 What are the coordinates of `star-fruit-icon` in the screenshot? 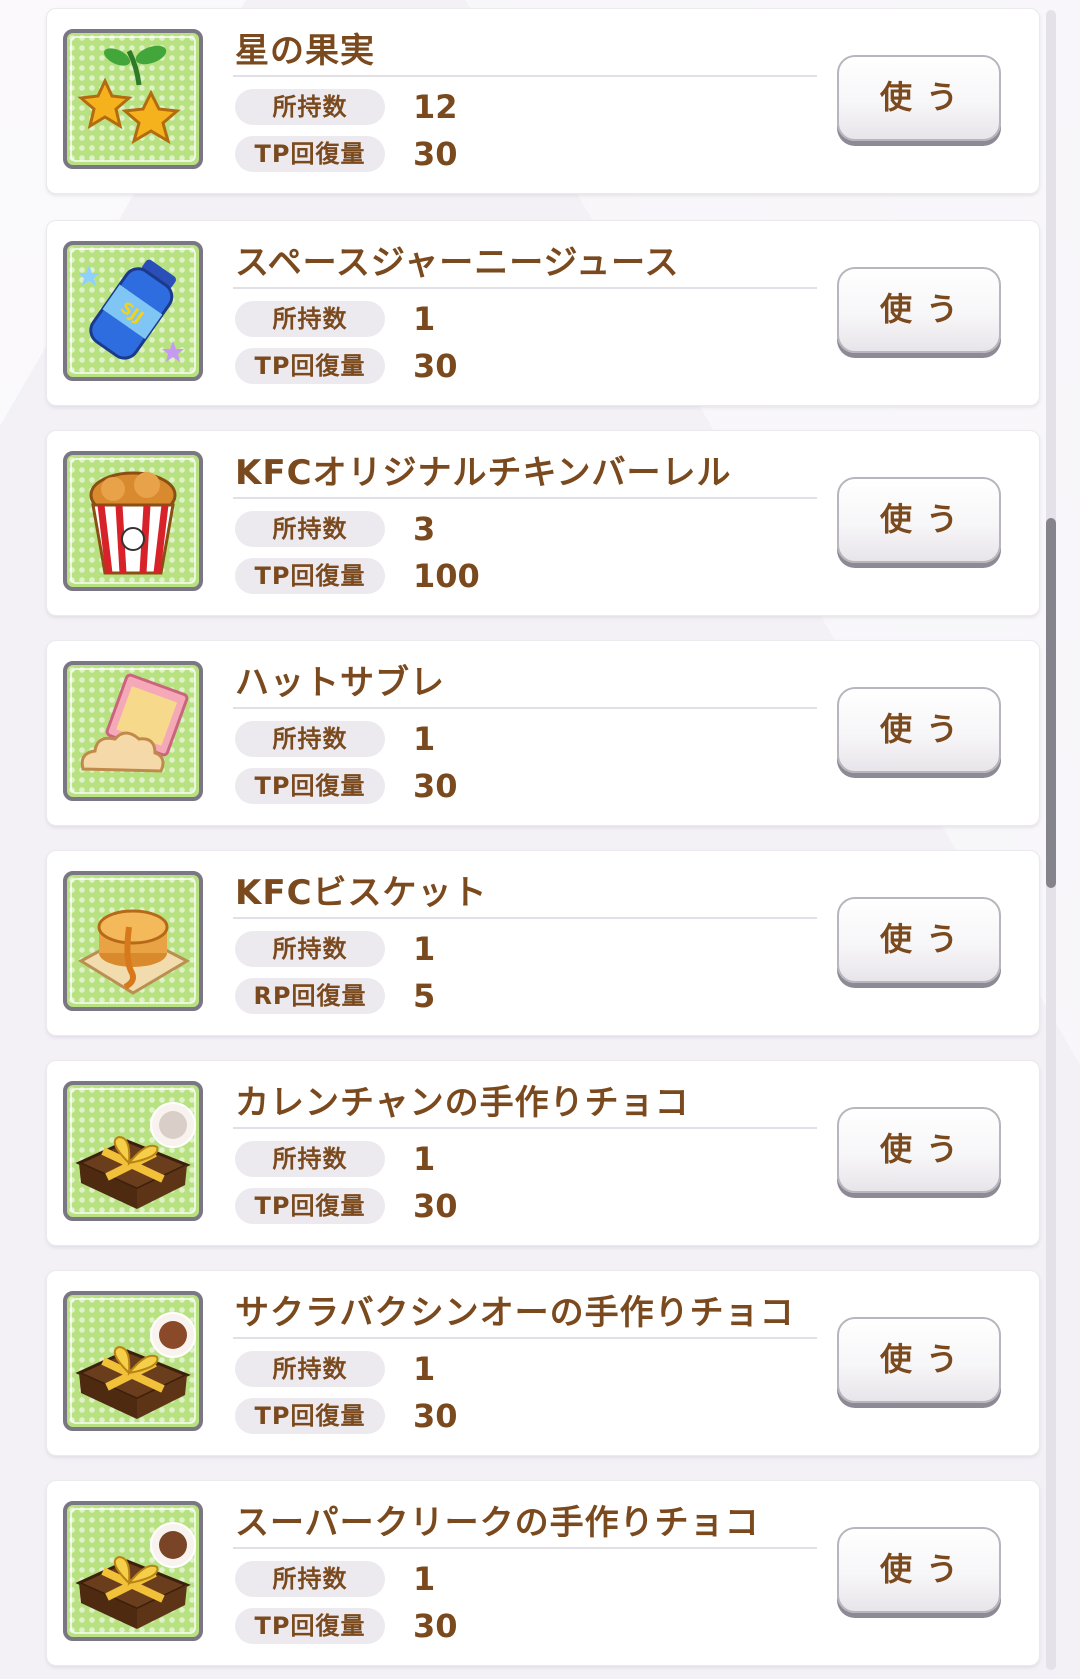 It's located at (129, 95).